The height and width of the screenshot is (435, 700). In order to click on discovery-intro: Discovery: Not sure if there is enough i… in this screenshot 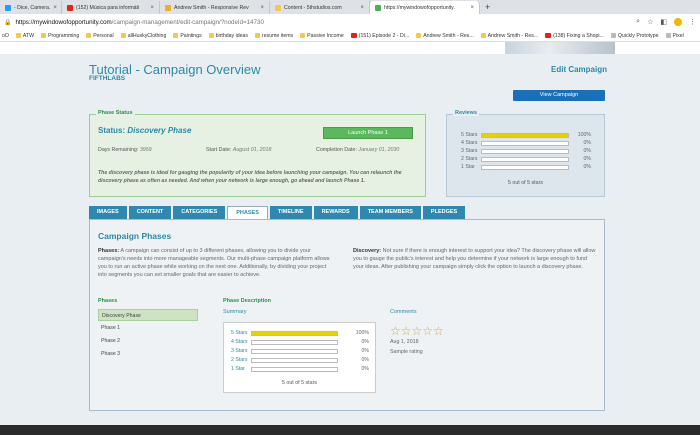, I will do `click(474, 259)`.